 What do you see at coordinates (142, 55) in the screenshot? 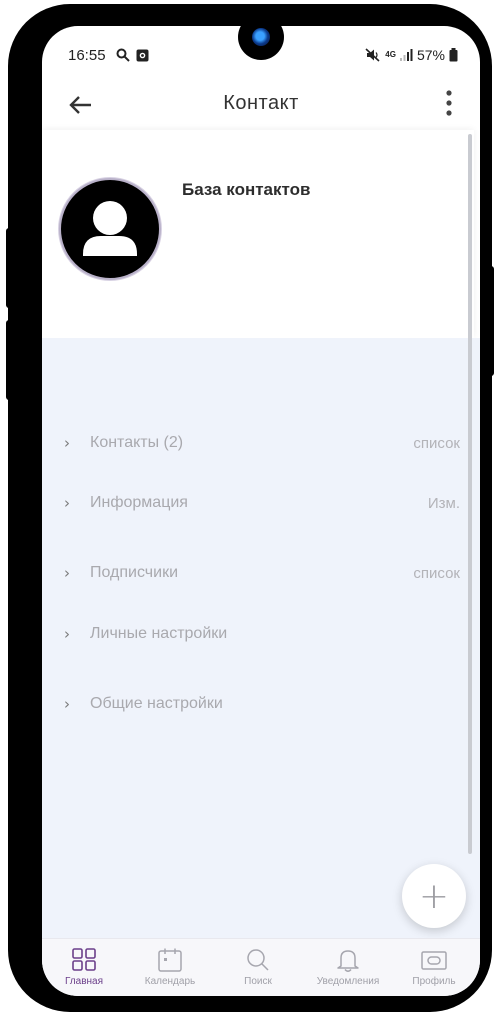
I see `app-notification-icon` at bounding box center [142, 55].